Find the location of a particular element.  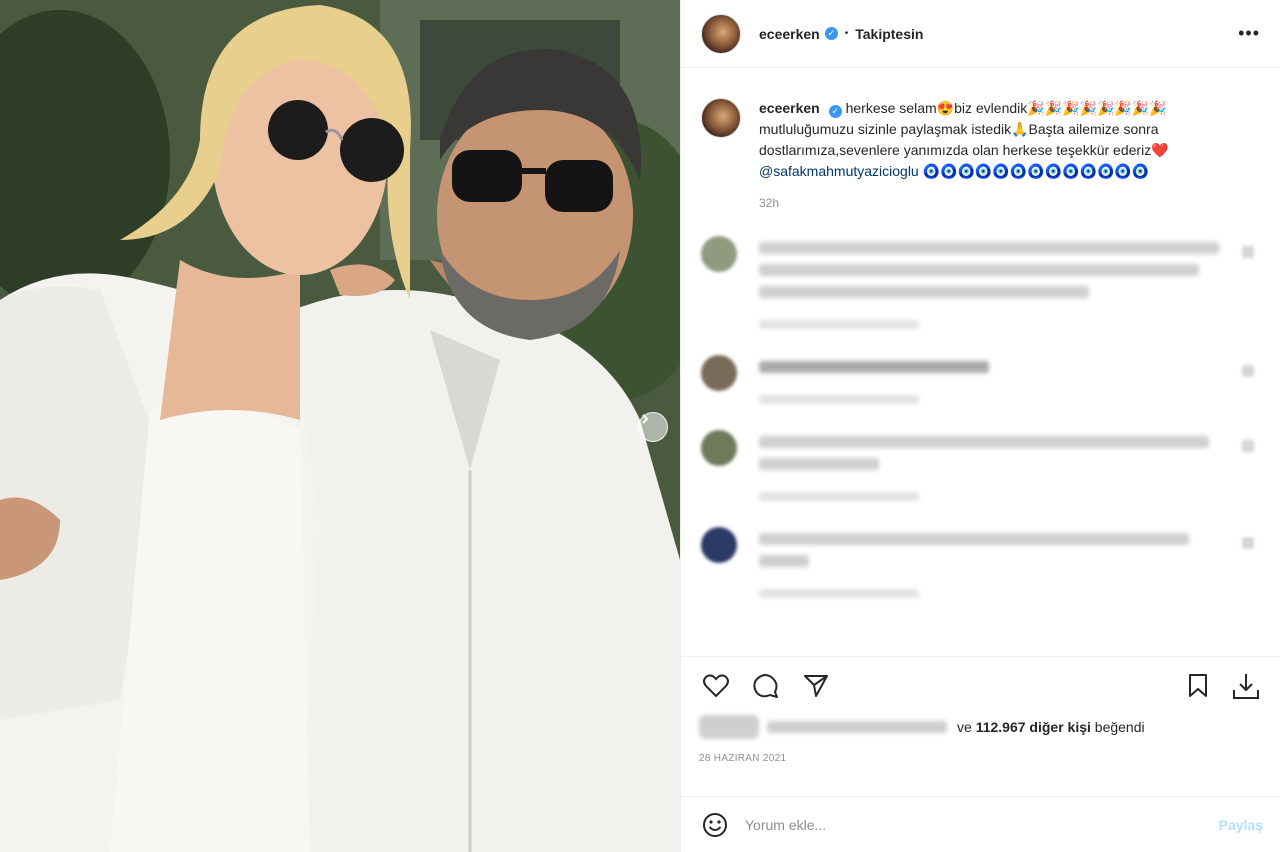

post-comment-button: Paylaş is located at coordinates (1241, 825).